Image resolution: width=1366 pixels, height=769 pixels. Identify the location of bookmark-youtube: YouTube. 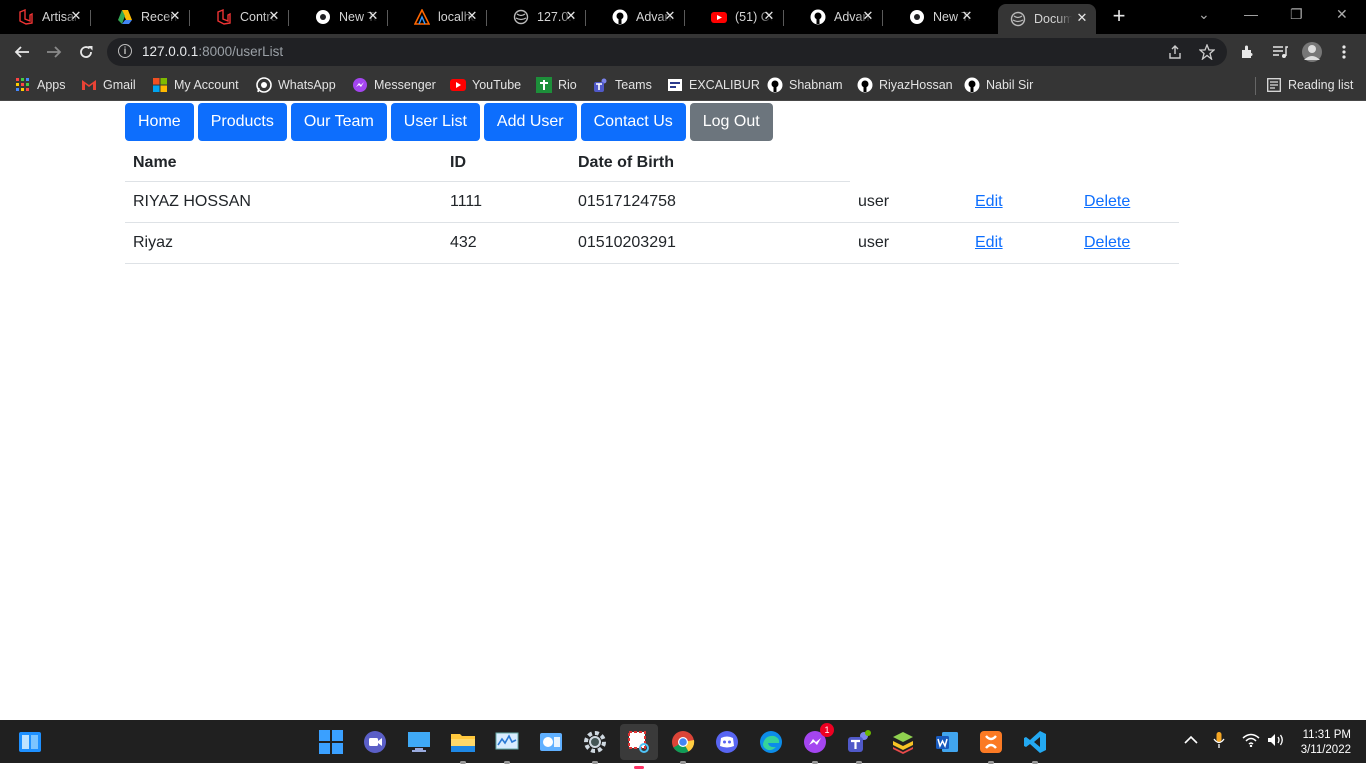
(485, 85).